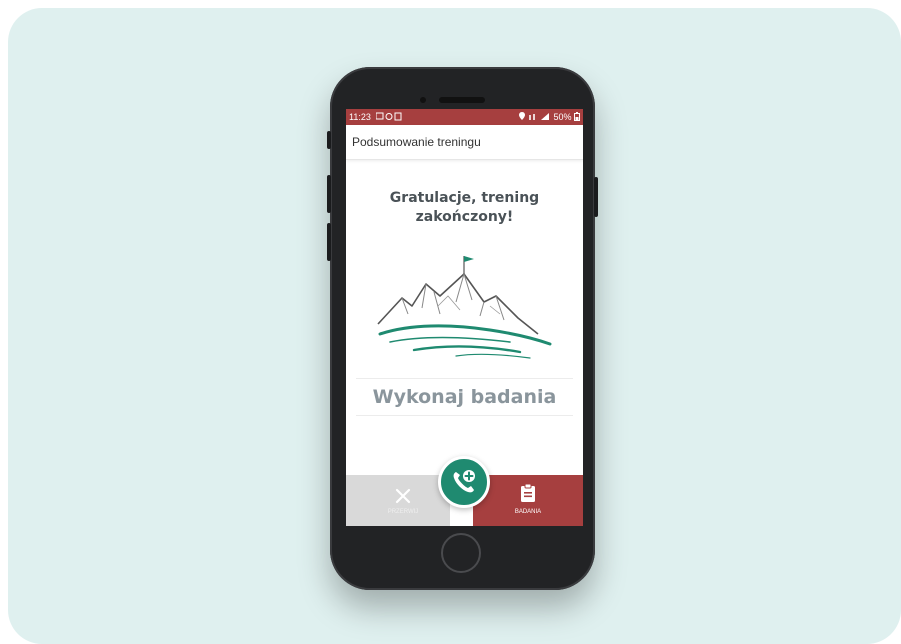 The width and height of the screenshot is (901, 644). Describe the element at coordinates (464, 397) in the screenshot. I see `perform-tests-link: Wykonaj badania` at that location.